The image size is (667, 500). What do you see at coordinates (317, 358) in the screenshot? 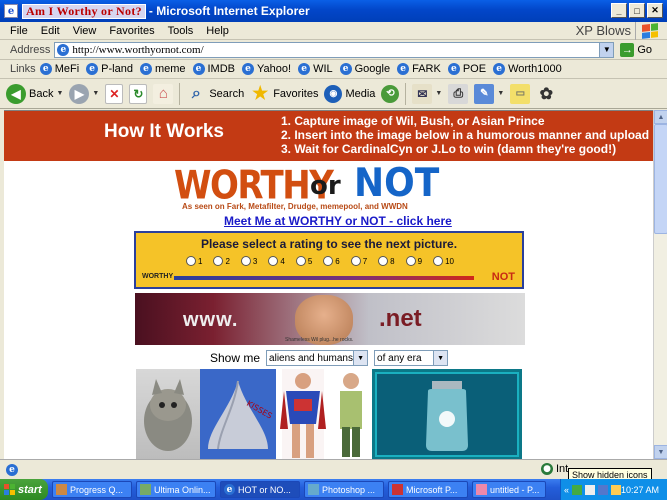
I see `category-select: aliens and humans ▼` at bounding box center [317, 358].